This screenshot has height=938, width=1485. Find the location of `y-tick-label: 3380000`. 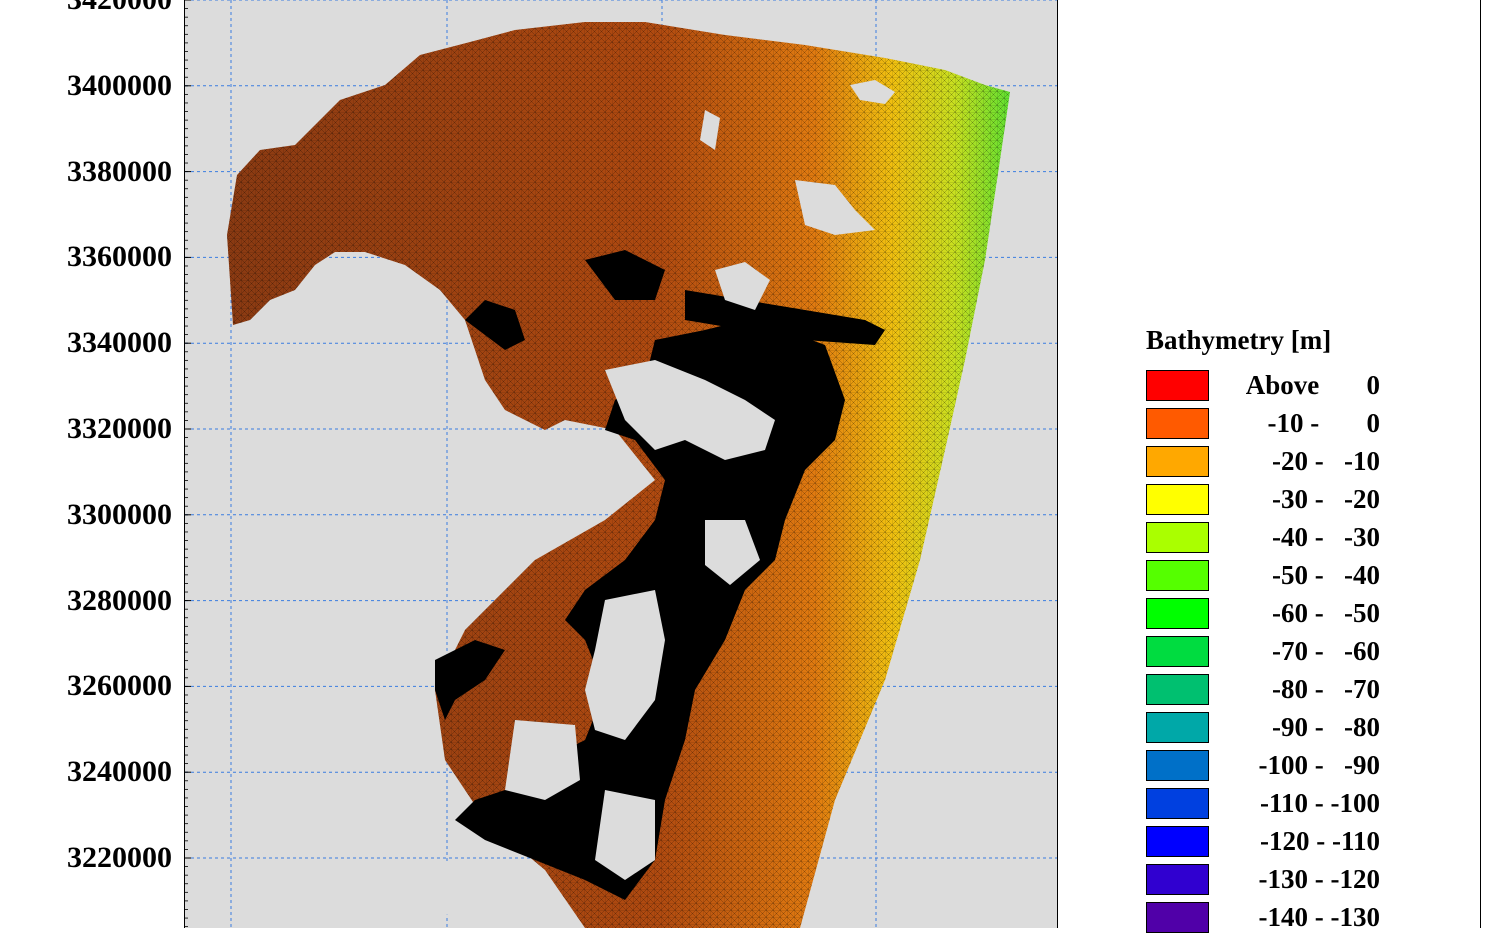

y-tick-label: 3380000 is located at coordinates (119, 171).